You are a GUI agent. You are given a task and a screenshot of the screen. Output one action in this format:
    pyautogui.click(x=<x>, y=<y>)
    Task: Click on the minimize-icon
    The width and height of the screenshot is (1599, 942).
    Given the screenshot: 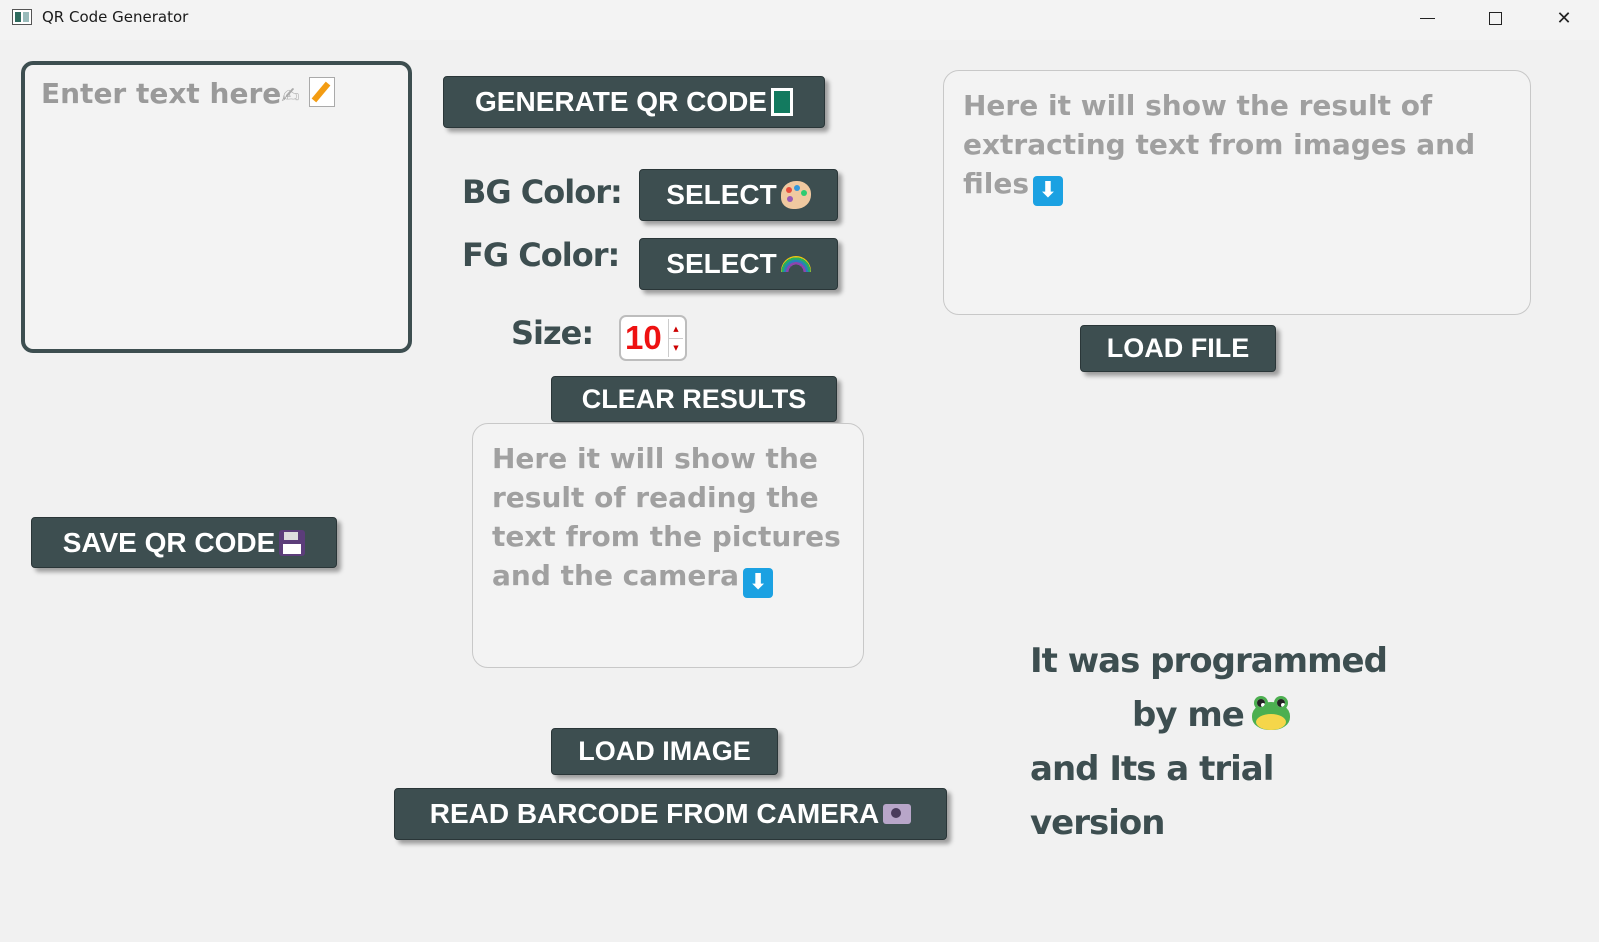 What is the action you would take?
    pyautogui.click(x=1427, y=18)
    